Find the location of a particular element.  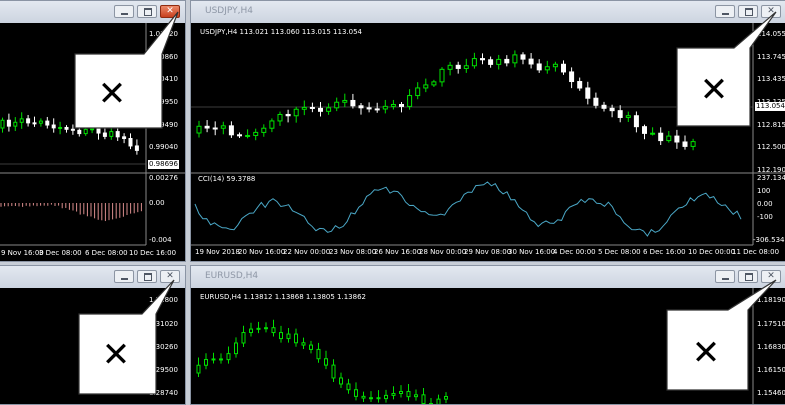

cci-scale-label: 237.134 is located at coordinates (771, 178).